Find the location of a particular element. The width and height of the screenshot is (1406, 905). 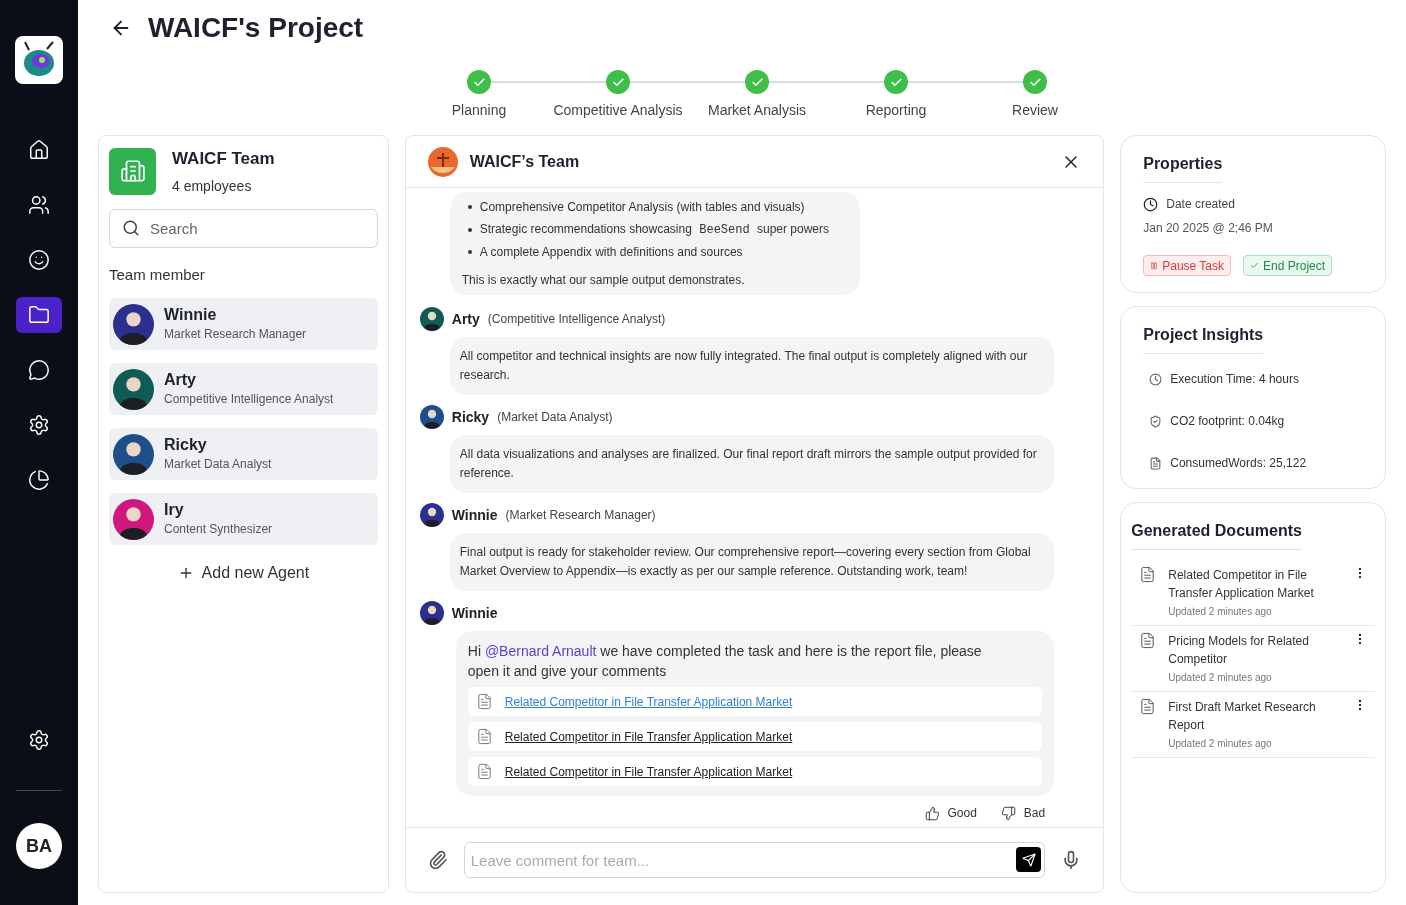

insight-text: ConsumedWords: 25,122 is located at coordinates (1238, 463).